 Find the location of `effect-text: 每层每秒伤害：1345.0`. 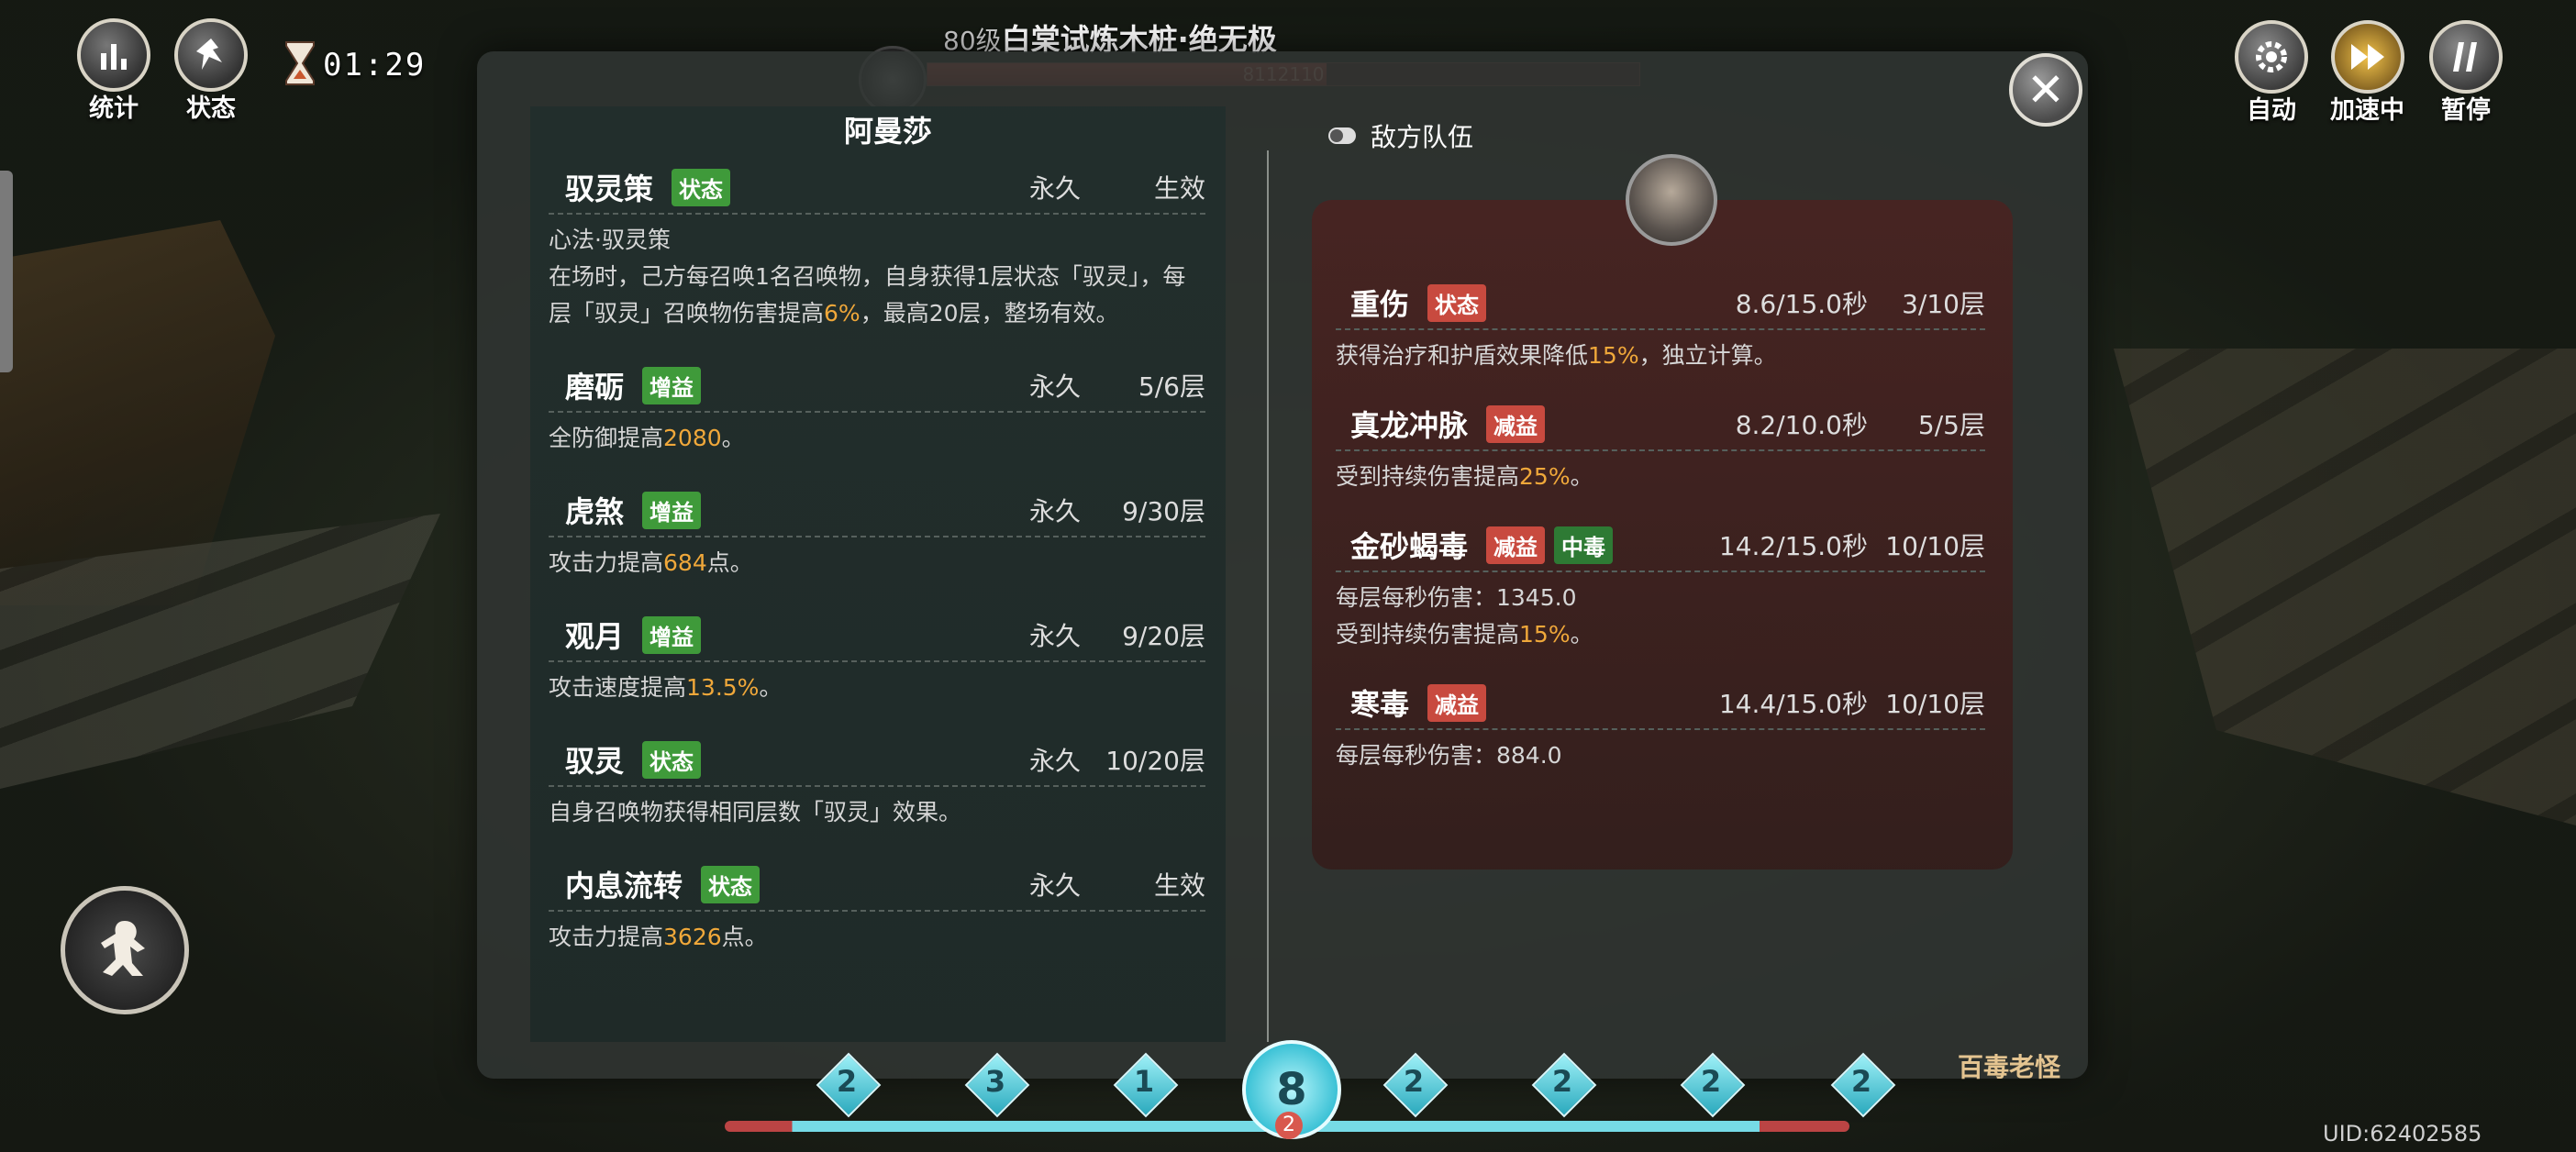

effect-text: 每层每秒伤害：1345.0 is located at coordinates (1456, 597).